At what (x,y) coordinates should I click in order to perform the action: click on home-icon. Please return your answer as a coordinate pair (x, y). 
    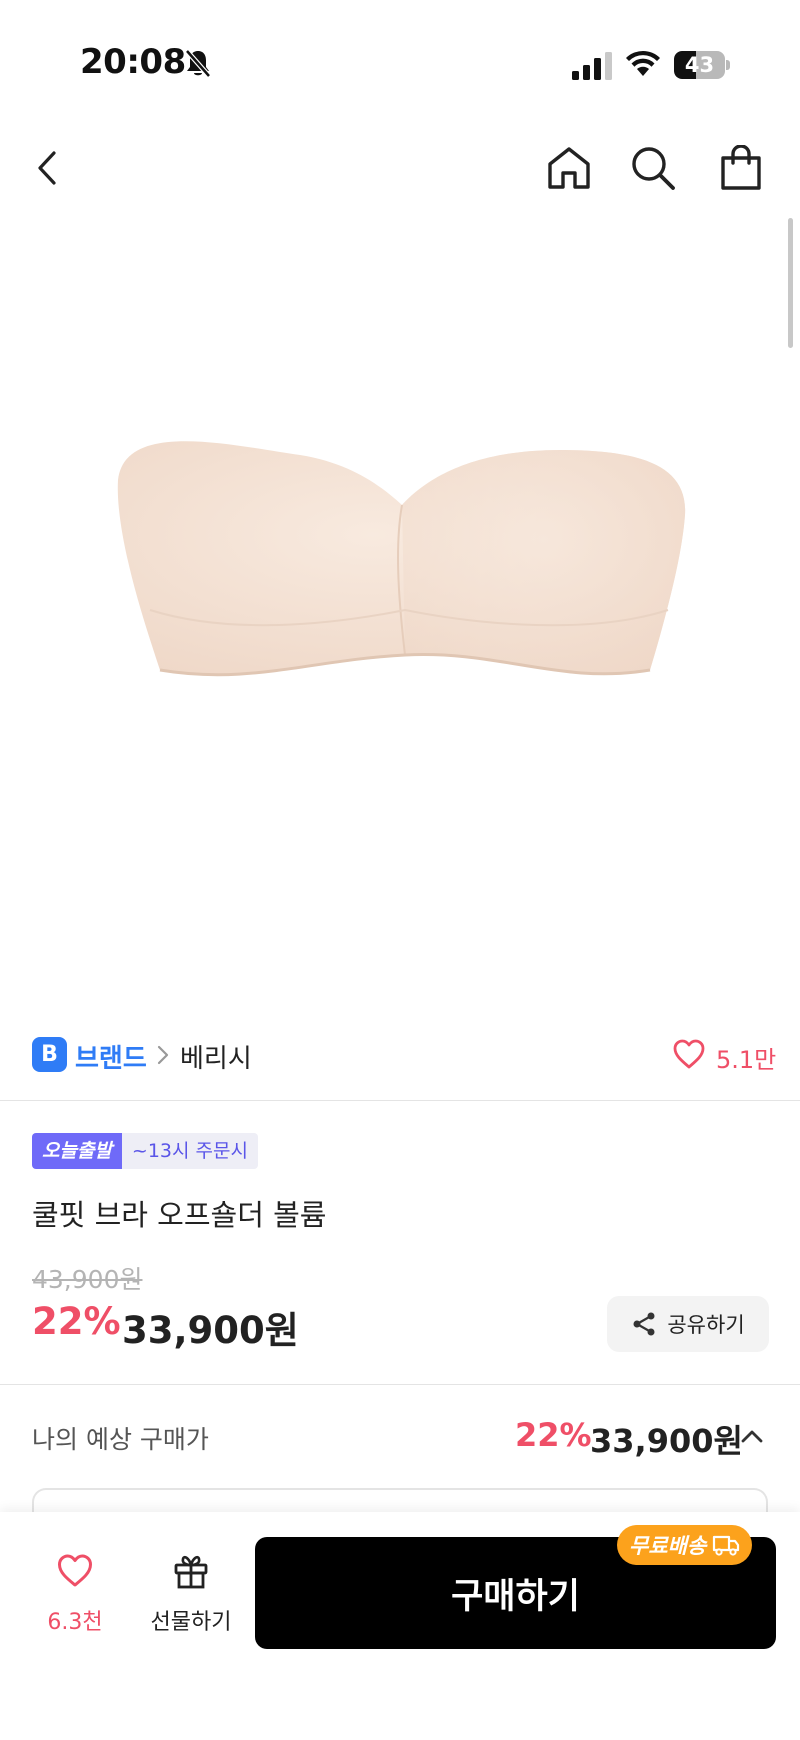
    Looking at the image, I should click on (569, 168).